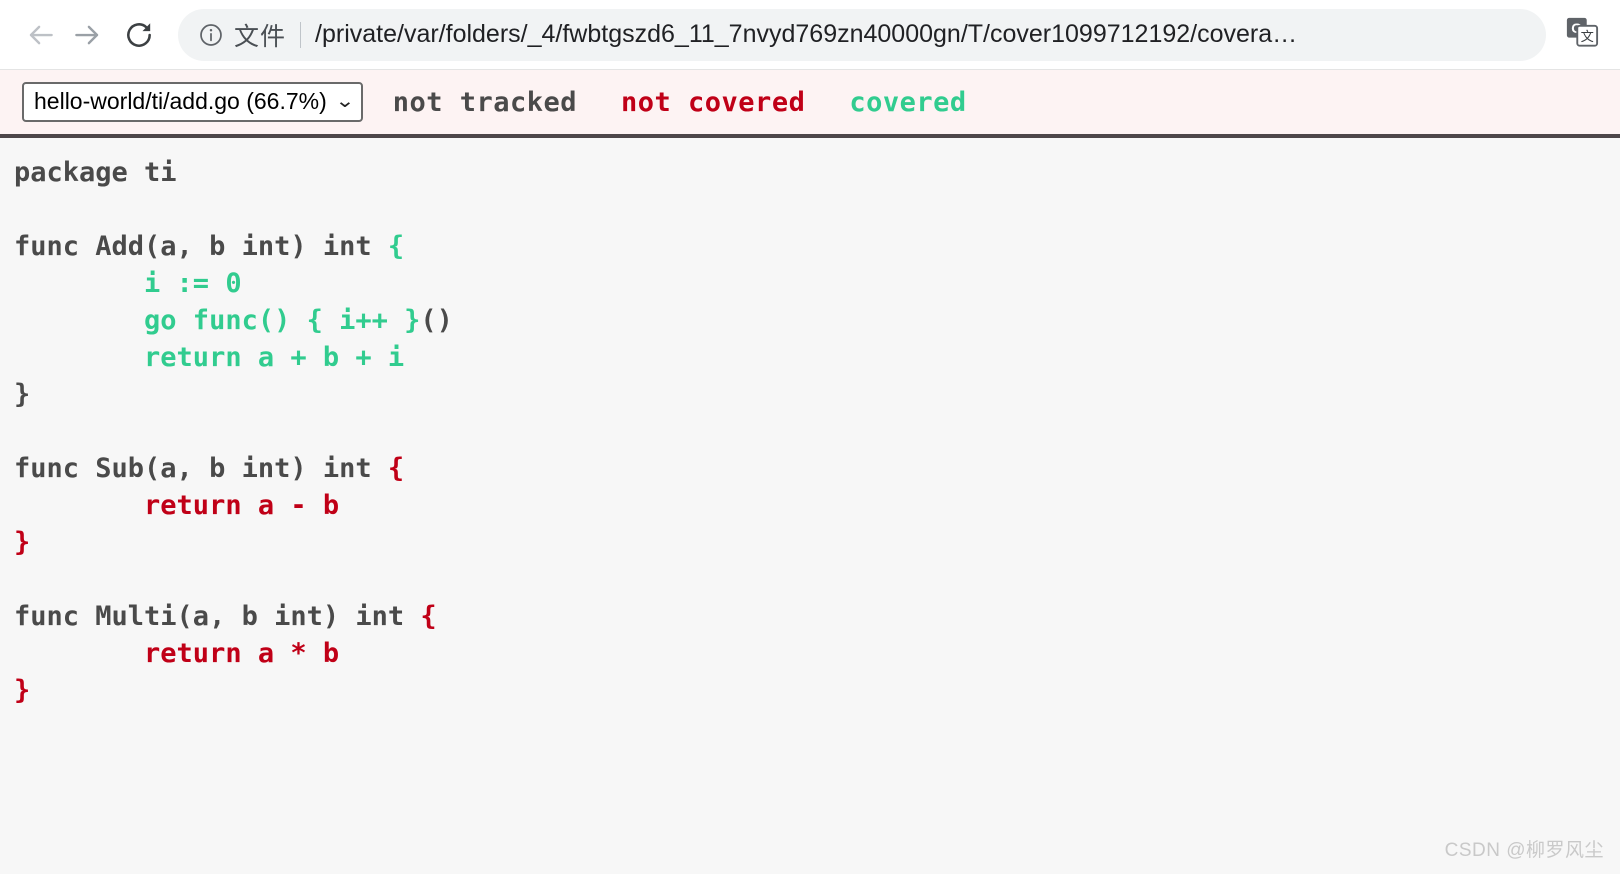 The image size is (1620, 878). I want to click on code-segment: return a + b + i, so click(209, 357).